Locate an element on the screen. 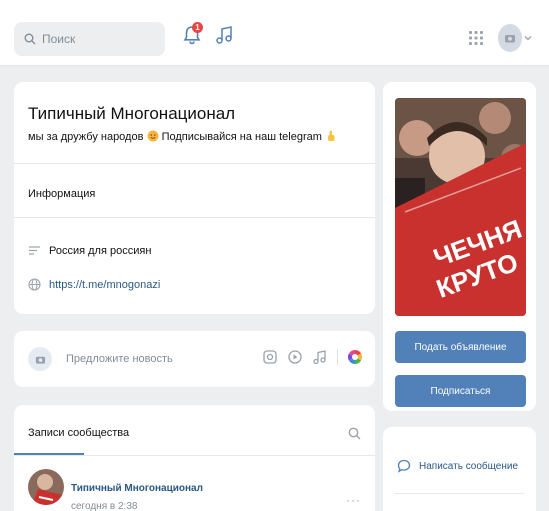 The height and width of the screenshot is (511, 549). write-message-link: Написать сообщение is located at coordinates (457, 466).